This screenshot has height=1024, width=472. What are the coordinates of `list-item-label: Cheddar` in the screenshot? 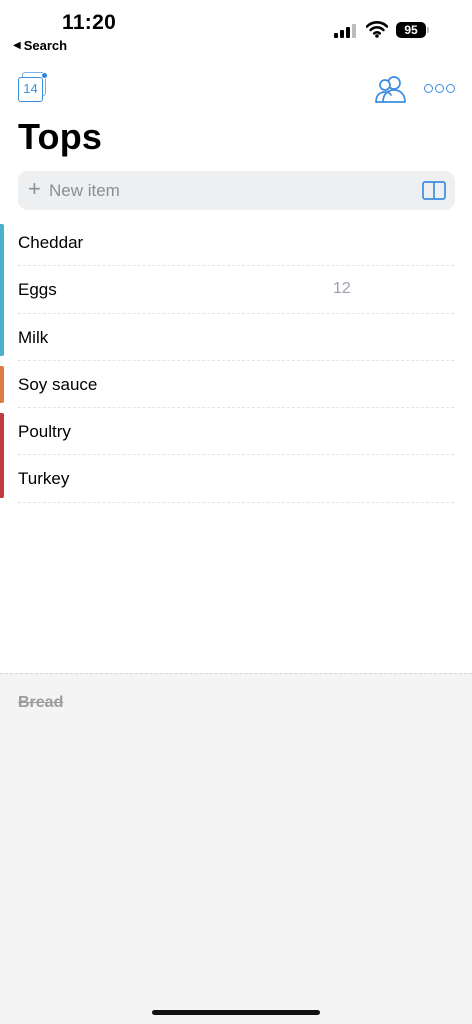 It's located at (51, 242).